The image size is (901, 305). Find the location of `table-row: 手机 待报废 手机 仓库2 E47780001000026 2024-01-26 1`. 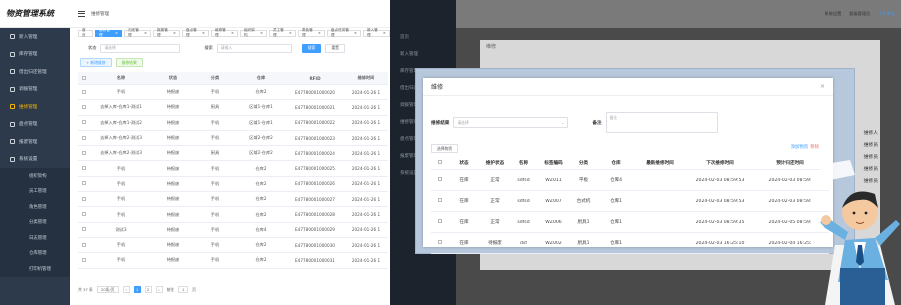

table-row: 手机 待报废 手机 仓库2 E47780001000026 2024-01-26 1 is located at coordinates (233, 185).